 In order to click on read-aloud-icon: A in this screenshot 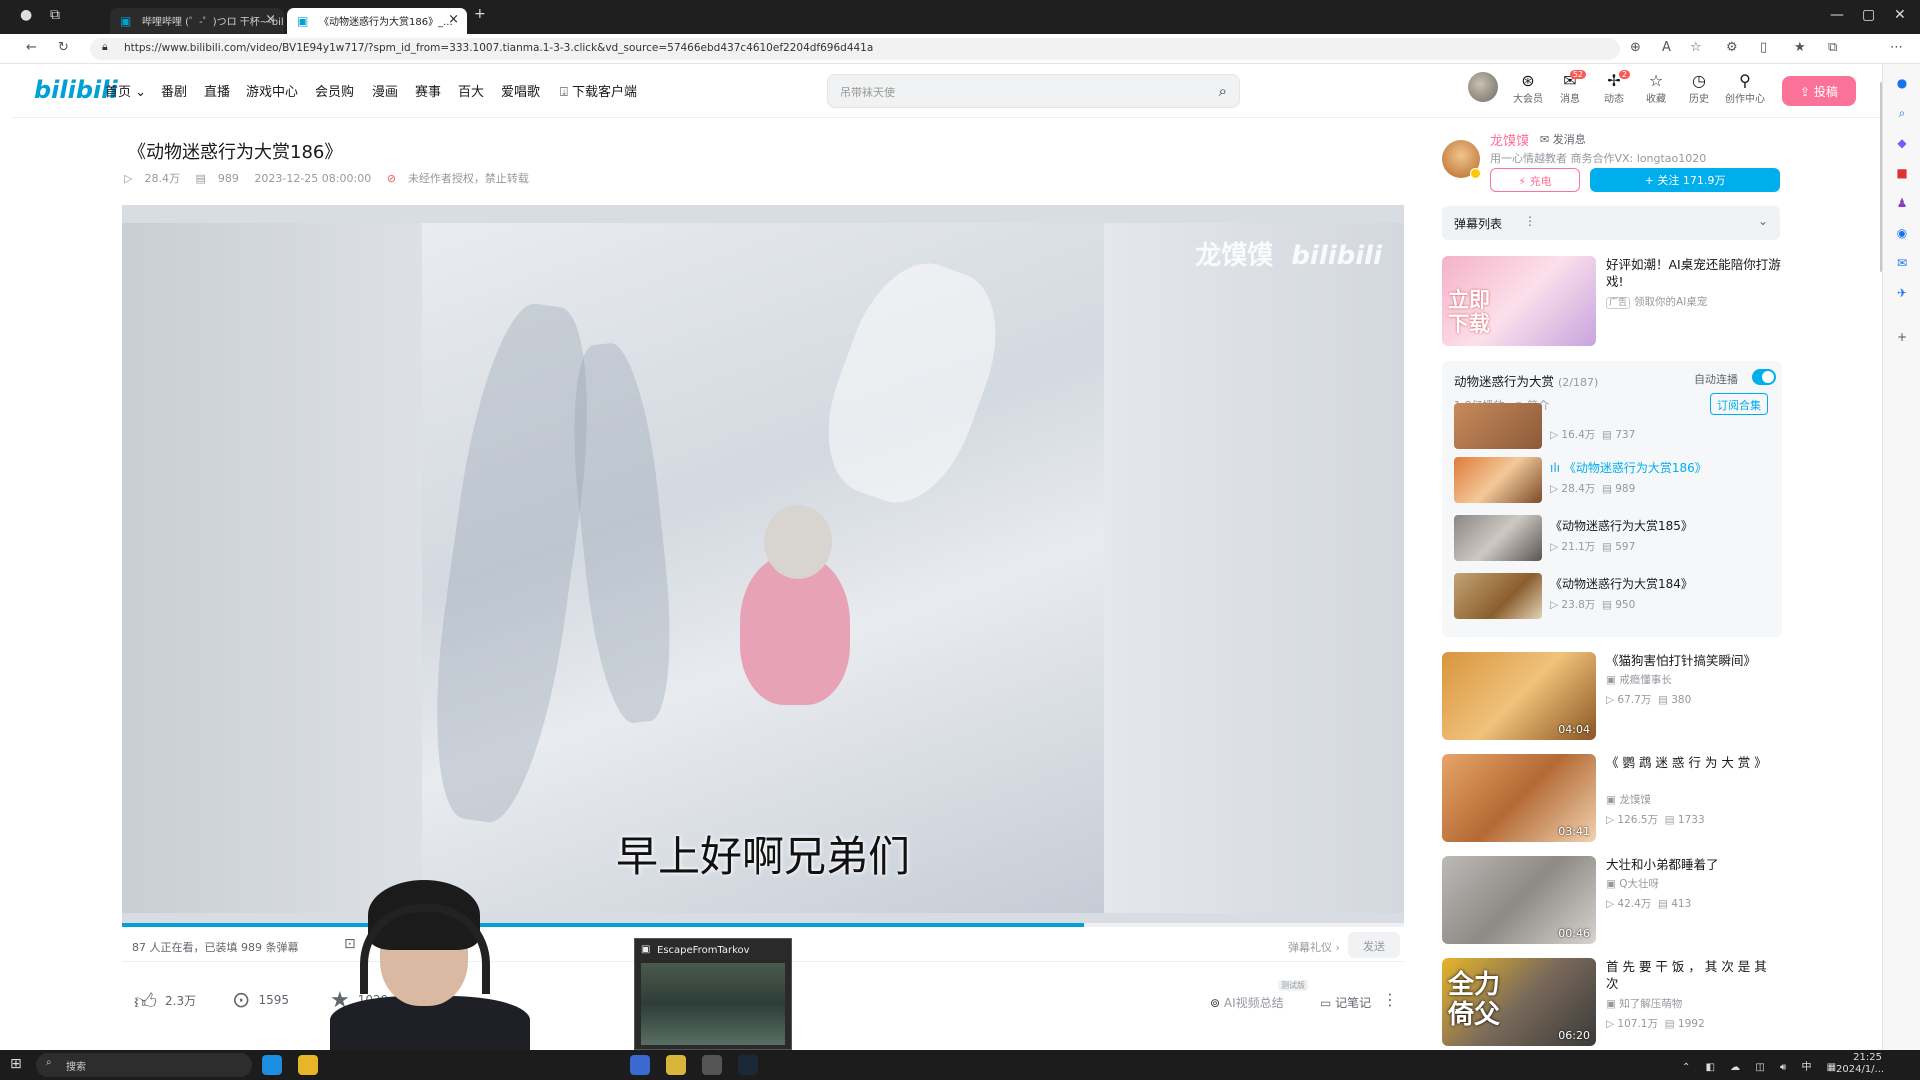, I will do `click(1666, 47)`.